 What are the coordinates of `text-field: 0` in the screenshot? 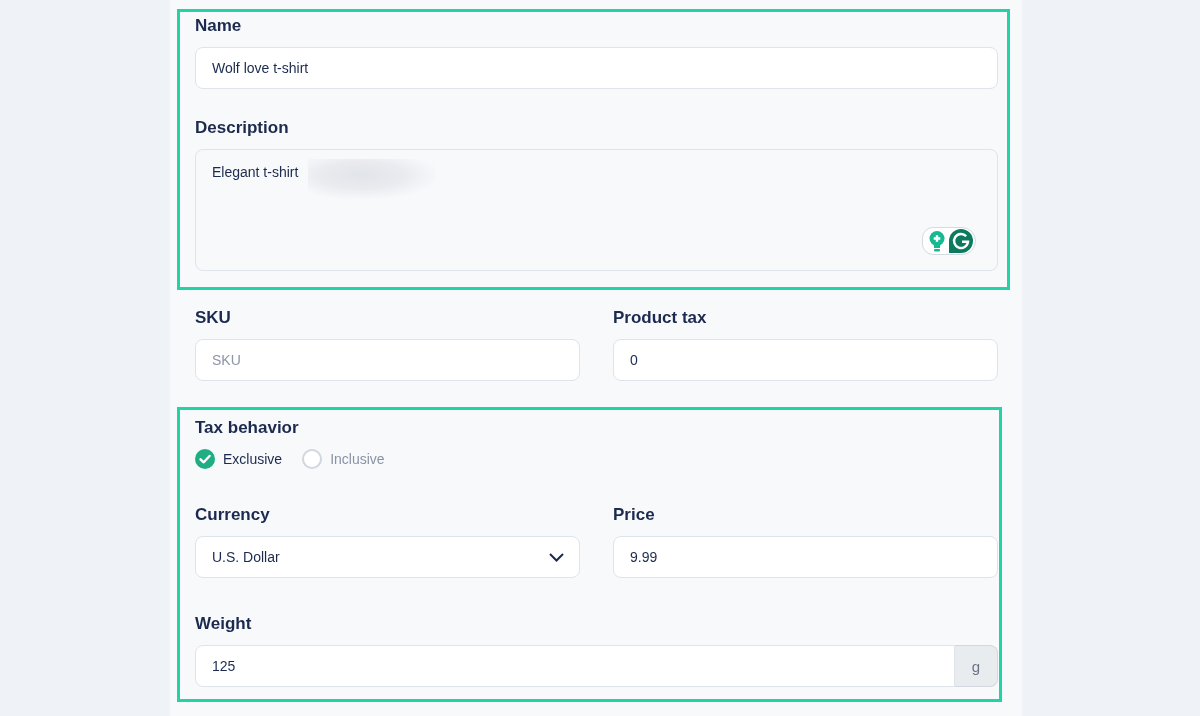 It's located at (805, 360).